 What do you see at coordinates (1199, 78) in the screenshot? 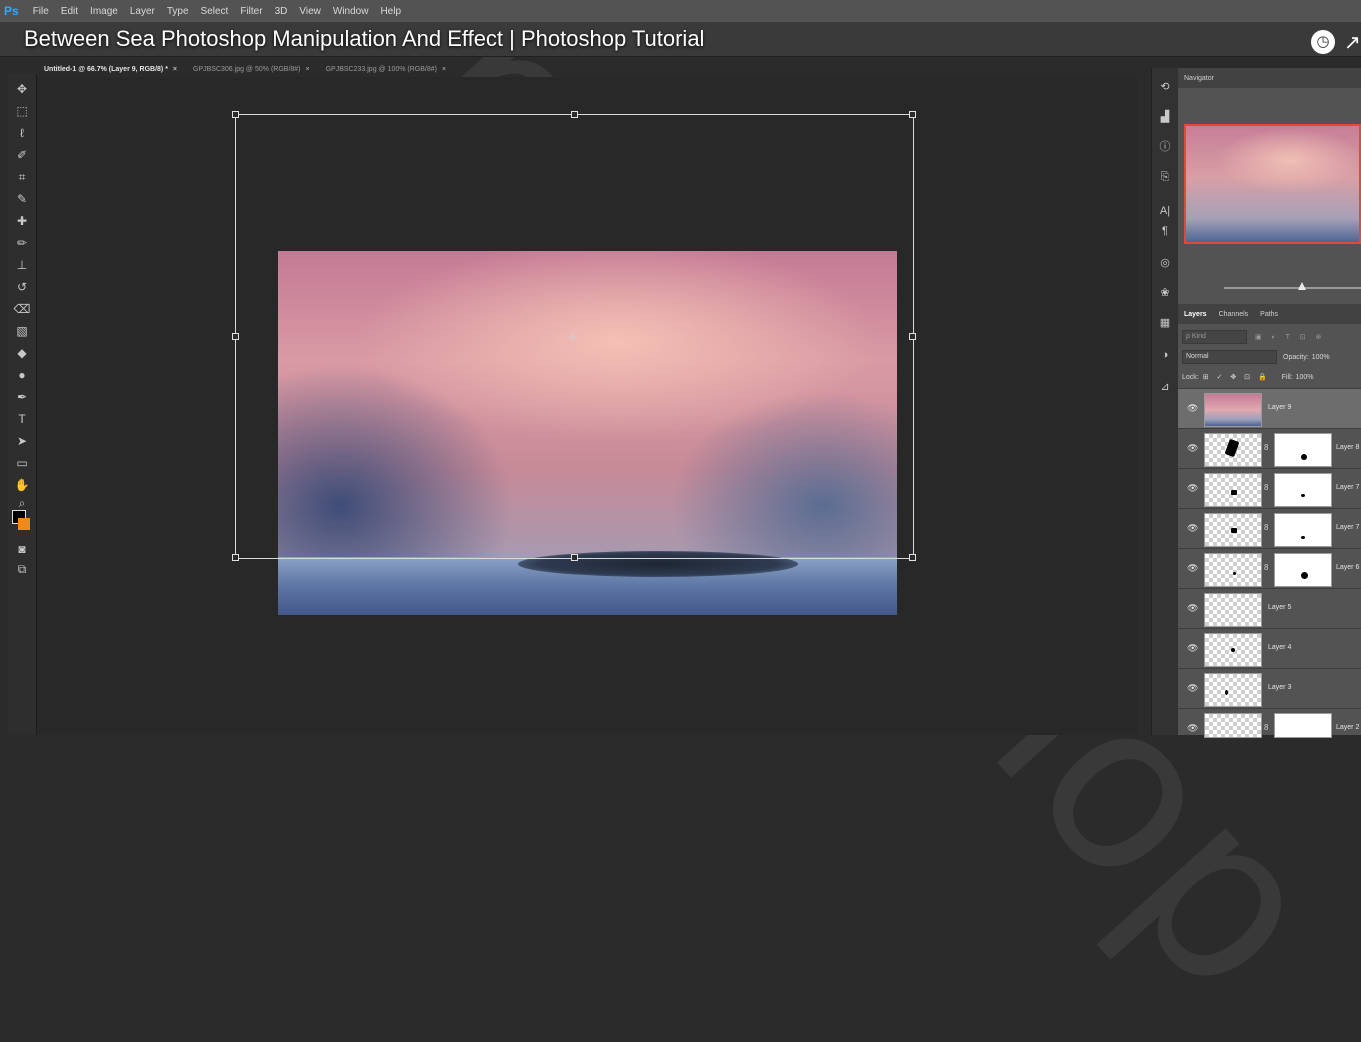
I see `tab-navigator: Navigator` at bounding box center [1199, 78].